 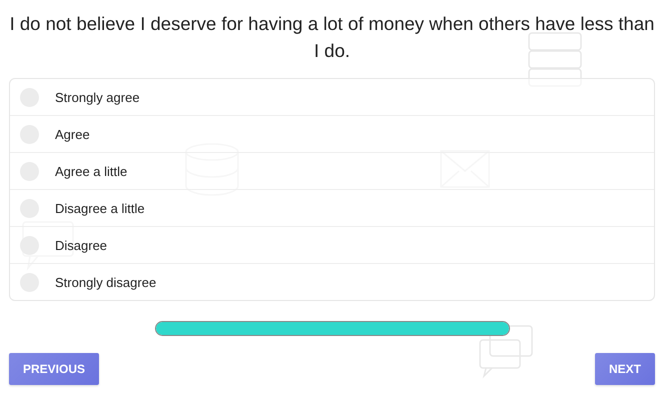 I want to click on option-label: Strongly disagree, so click(x=105, y=282).